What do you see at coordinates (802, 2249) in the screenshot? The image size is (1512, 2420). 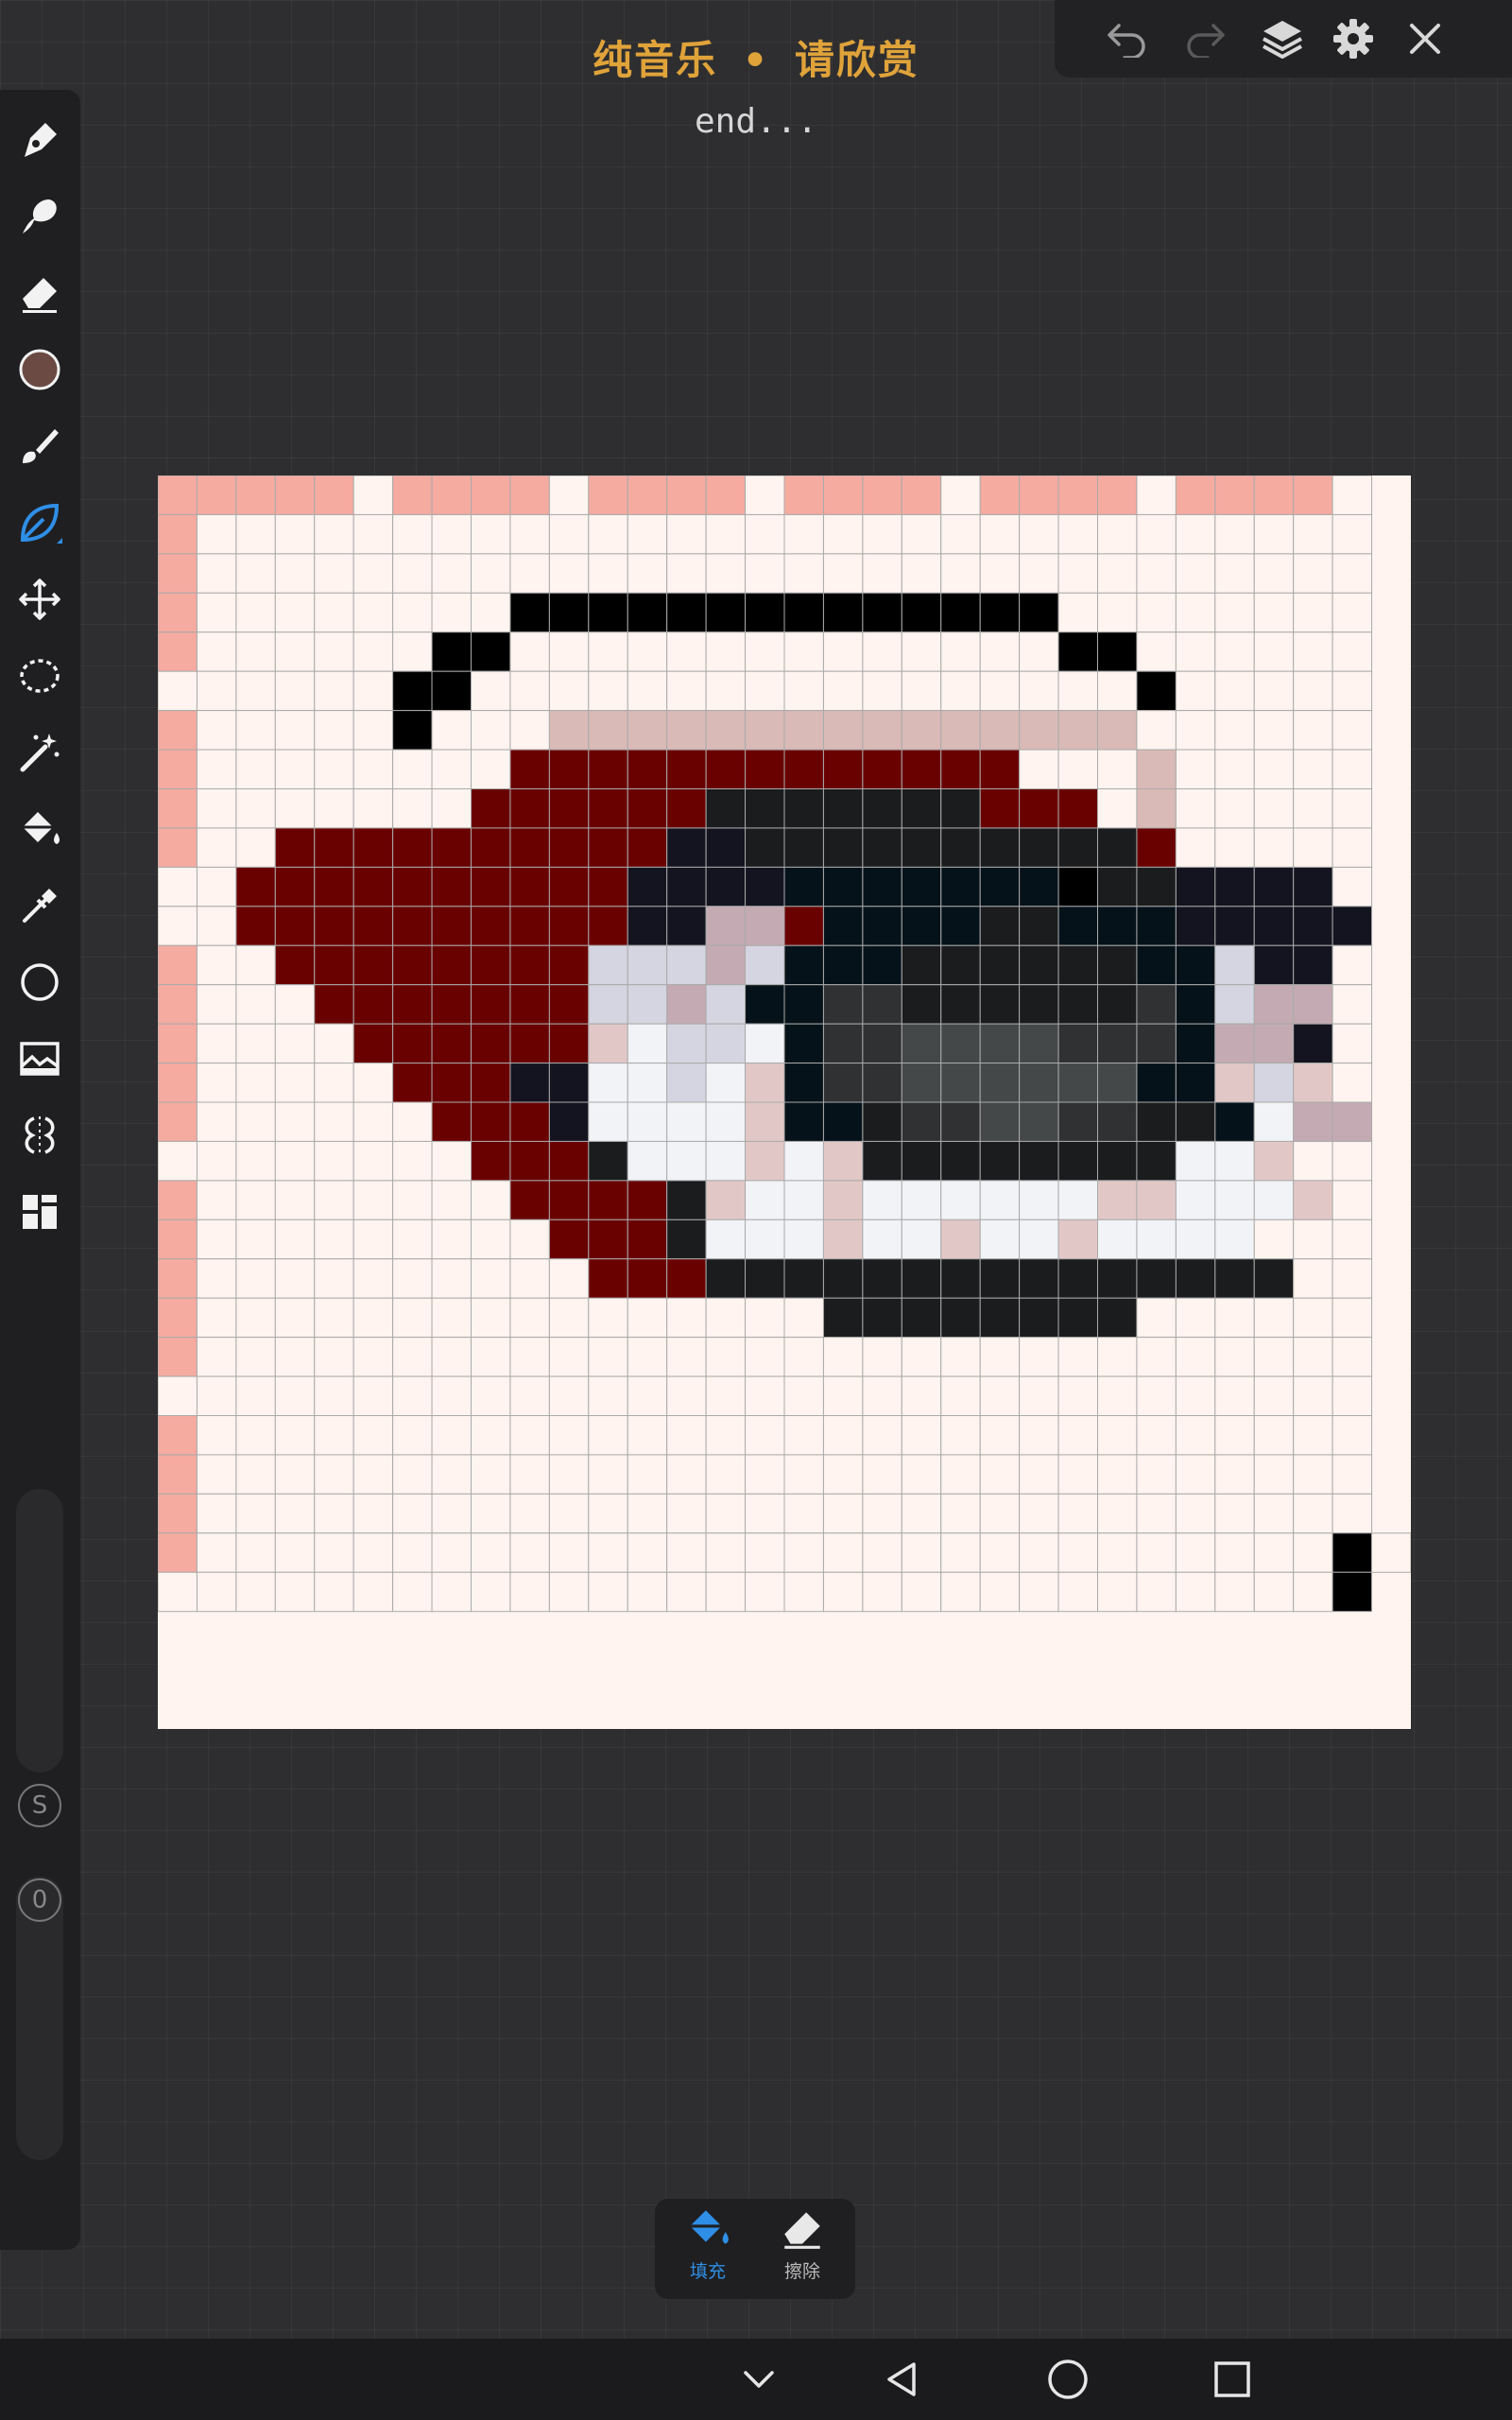 I see `erase-button: 擦除` at bounding box center [802, 2249].